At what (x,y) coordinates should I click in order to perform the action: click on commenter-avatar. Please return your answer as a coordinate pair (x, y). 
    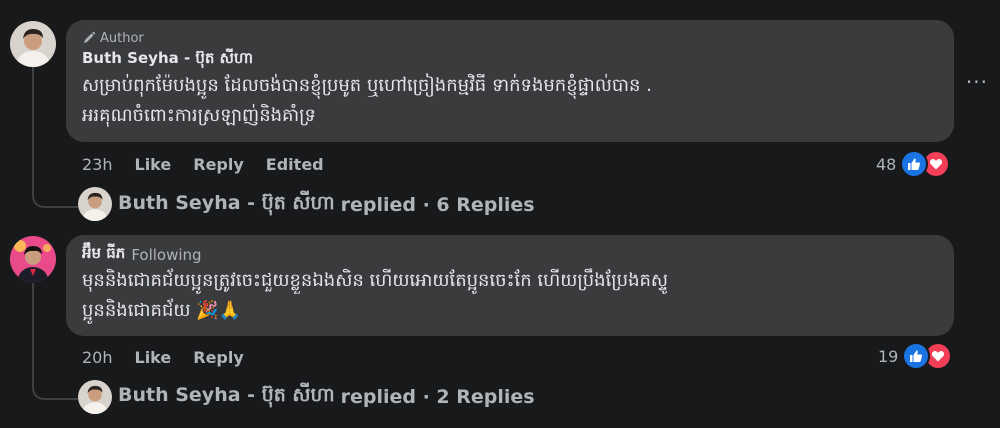
    Looking at the image, I should click on (33, 259).